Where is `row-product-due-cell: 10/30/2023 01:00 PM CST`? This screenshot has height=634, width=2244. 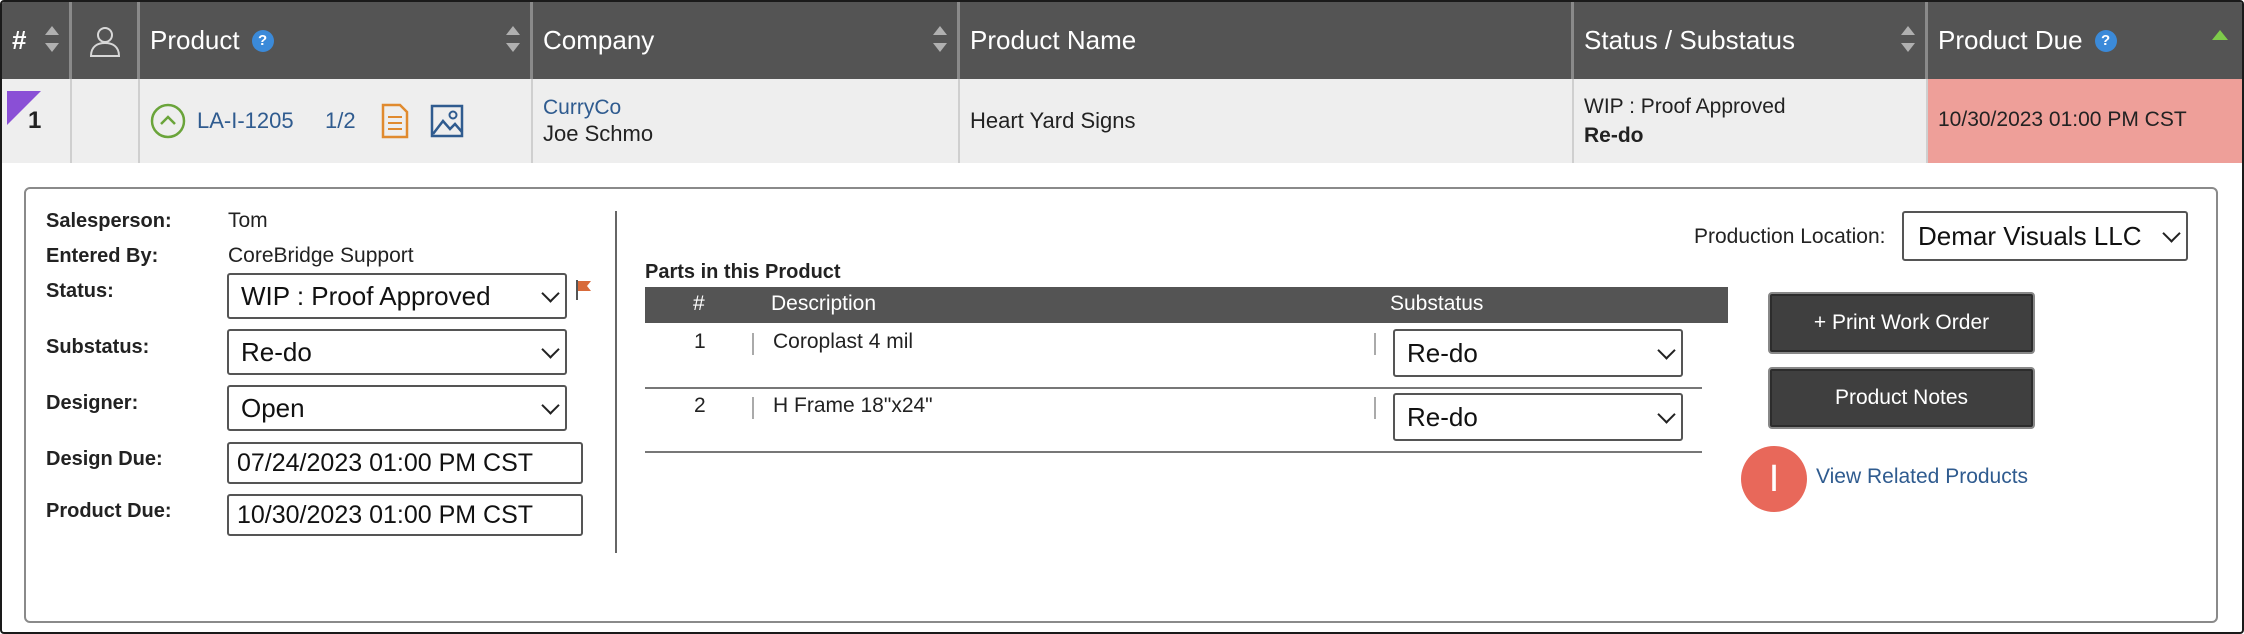
row-product-due-cell: 10/30/2023 01:00 PM CST is located at coordinates (2085, 121).